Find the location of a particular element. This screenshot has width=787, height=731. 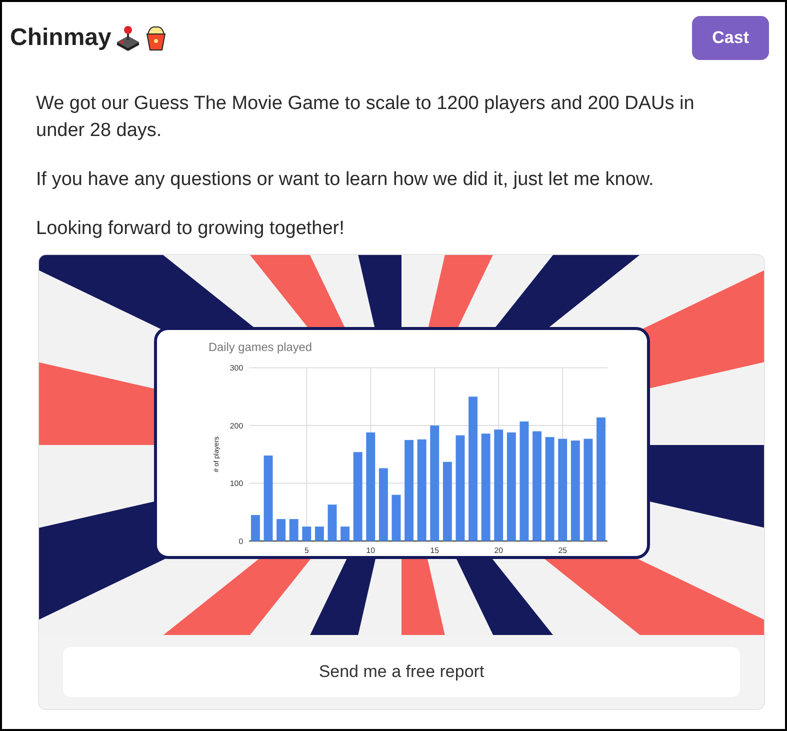

joystick-icon is located at coordinates (128, 38).